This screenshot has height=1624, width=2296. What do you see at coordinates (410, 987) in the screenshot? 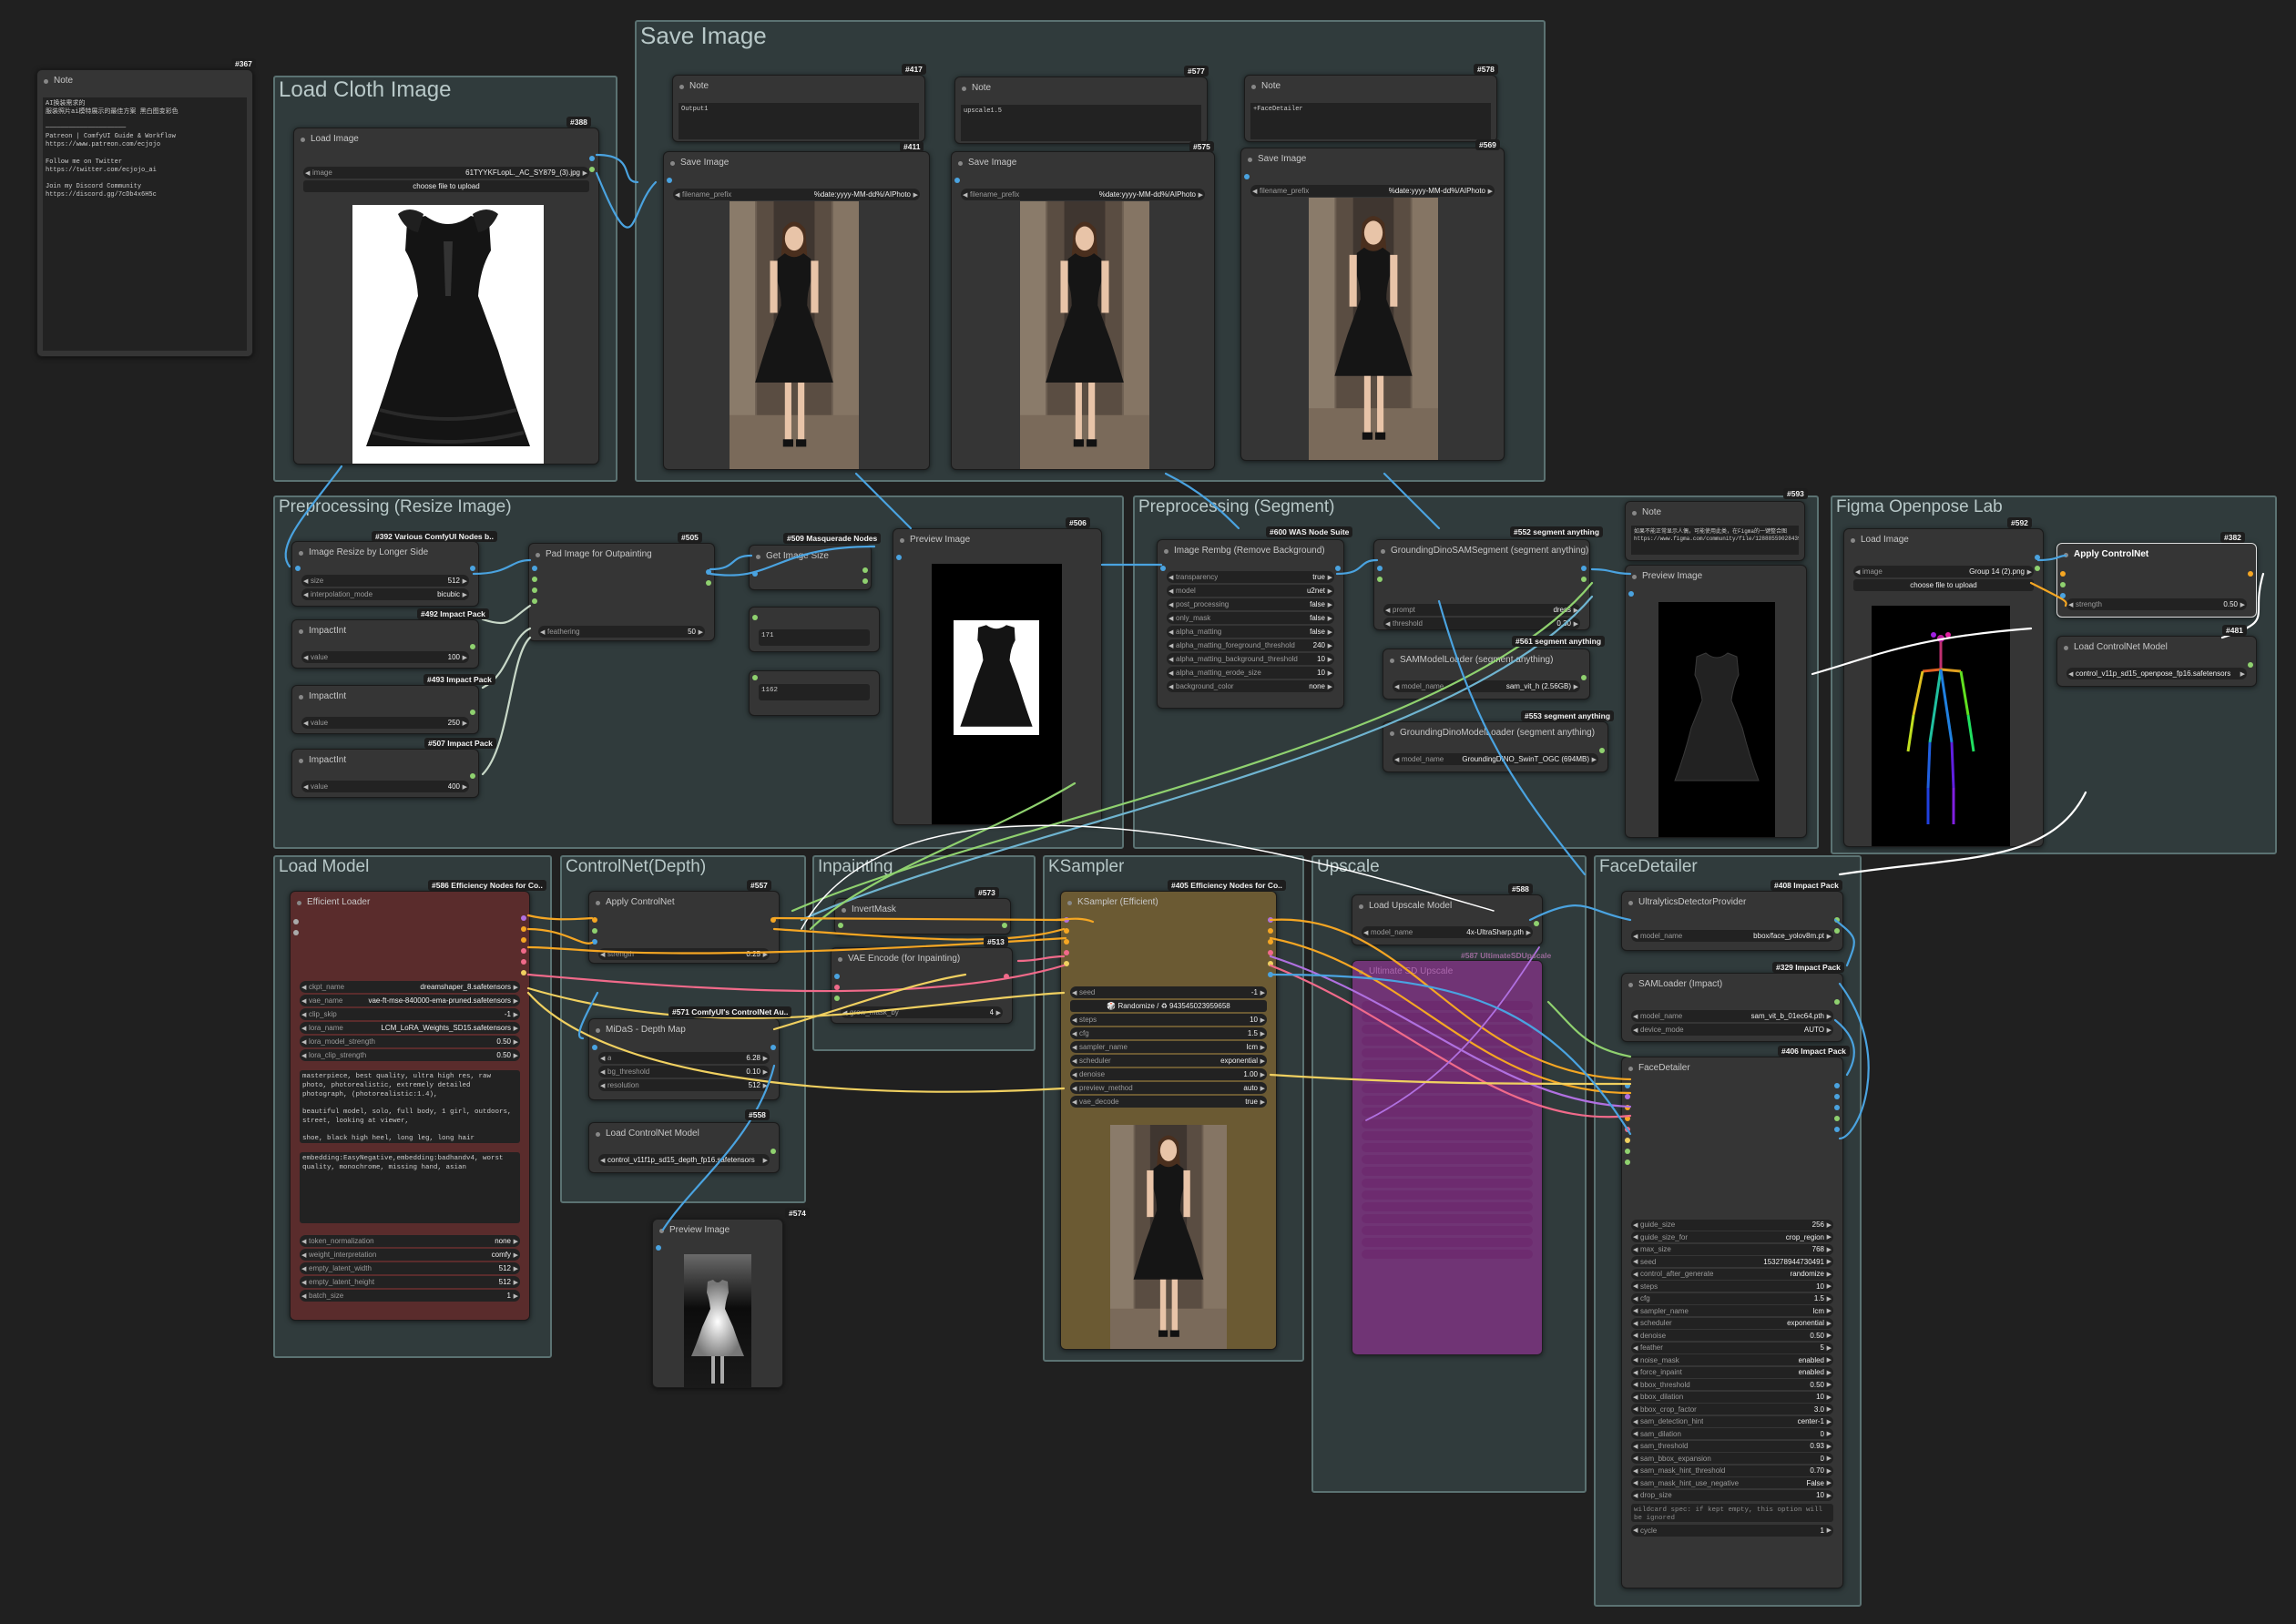
I see `widget-row: ckpt_name dreamshaper_8.safetensors` at bounding box center [410, 987].